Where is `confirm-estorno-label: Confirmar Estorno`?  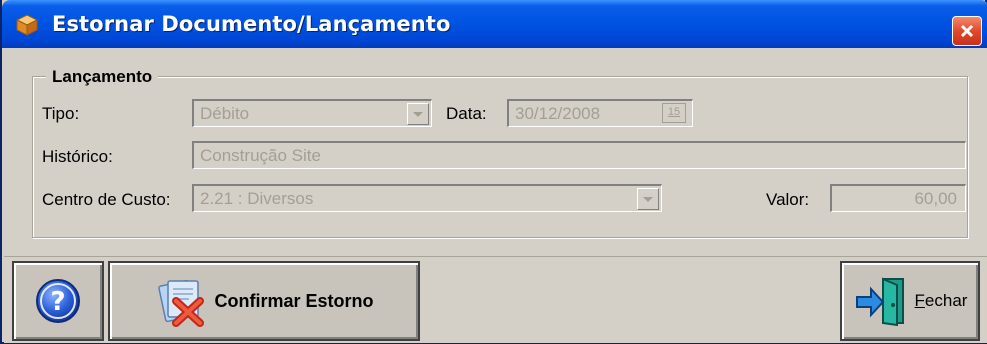 confirm-estorno-label: Confirmar Estorno is located at coordinates (294, 300).